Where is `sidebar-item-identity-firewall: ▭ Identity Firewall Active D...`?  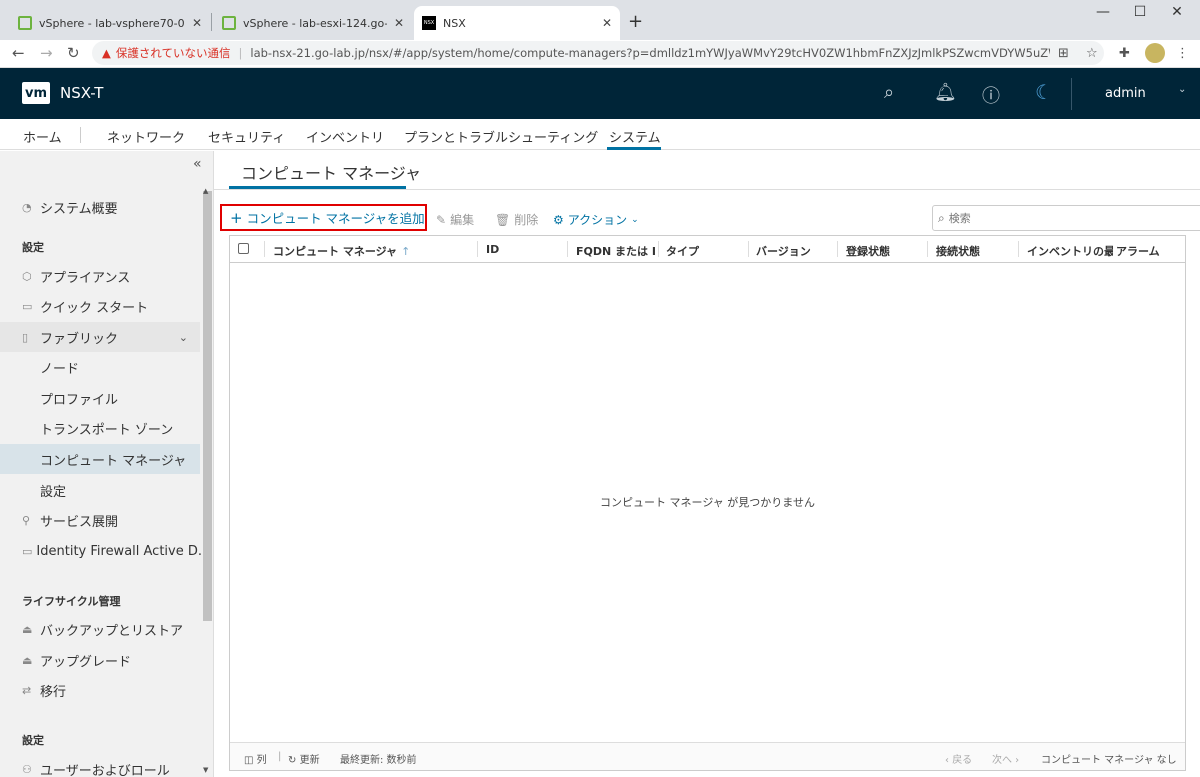
sidebar-item-identity-firewall: ▭ Identity Firewall Active D... is located at coordinates (105, 551).